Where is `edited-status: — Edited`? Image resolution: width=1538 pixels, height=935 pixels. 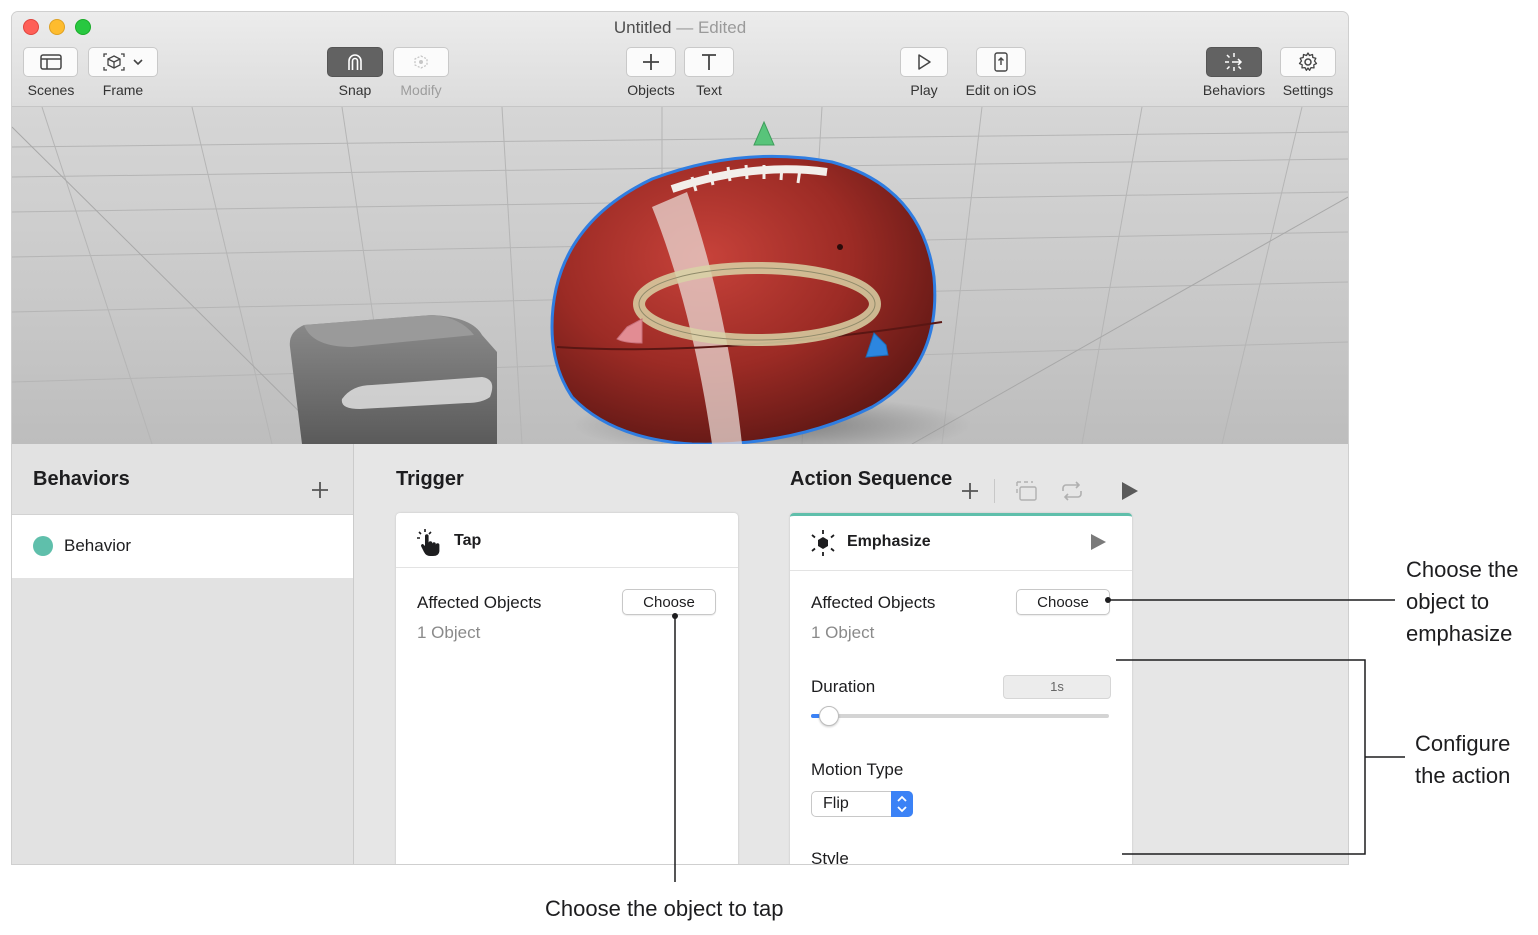
edited-status: — Edited is located at coordinates (711, 27).